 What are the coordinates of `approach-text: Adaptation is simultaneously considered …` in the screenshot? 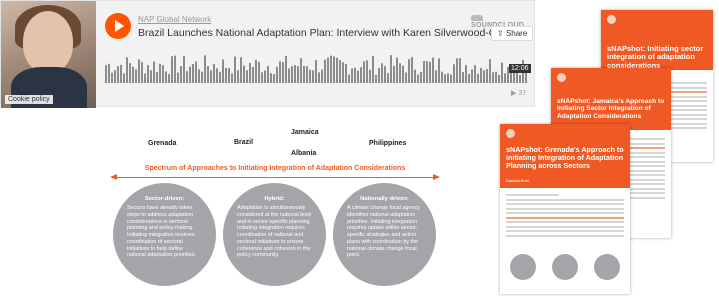 It's located at (274, 232).